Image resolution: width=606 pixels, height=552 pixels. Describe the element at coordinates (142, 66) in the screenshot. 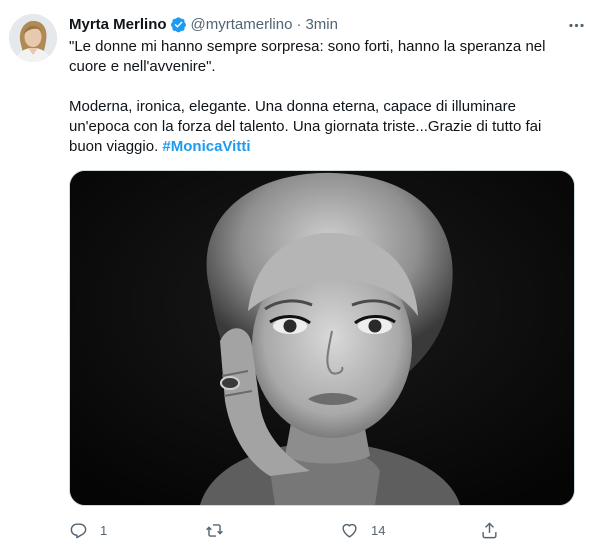

I see `text-line: cuore e nell'avvenire".` at that location.